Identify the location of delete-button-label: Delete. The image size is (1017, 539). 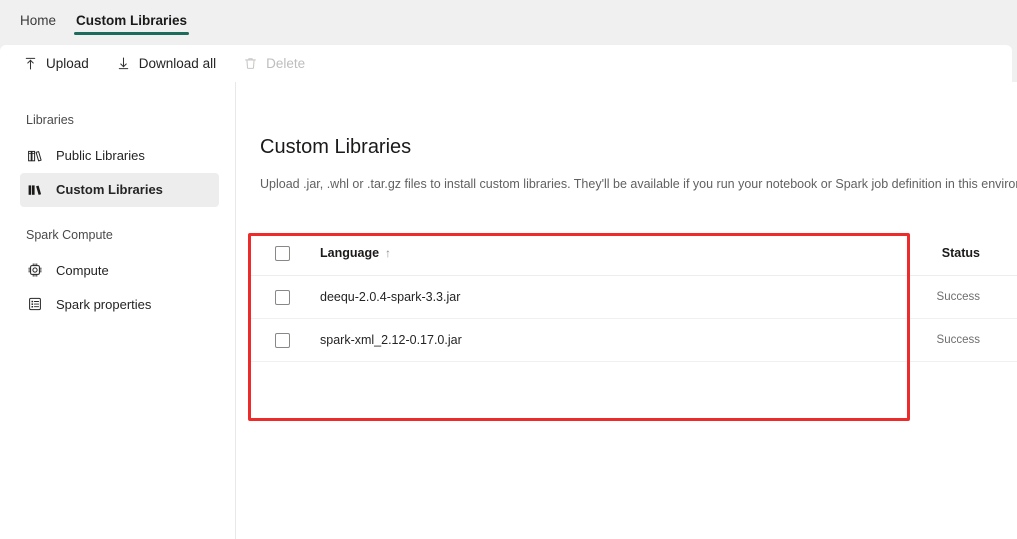
(286, 63).